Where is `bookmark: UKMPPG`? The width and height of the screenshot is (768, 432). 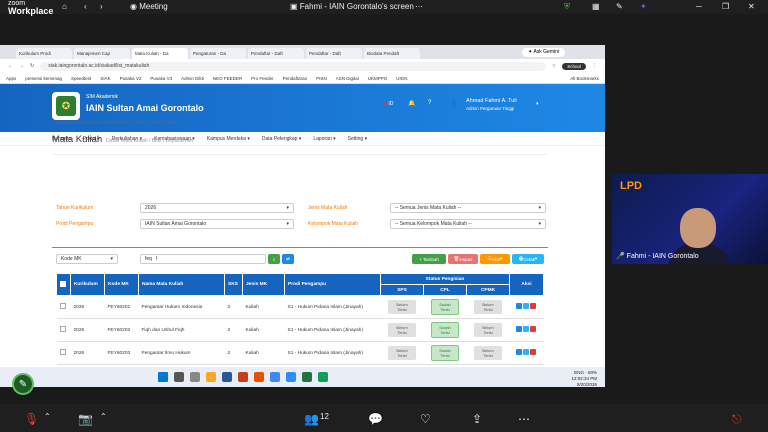
bookmark: UKMPPG is located at coordinates (378, 78).